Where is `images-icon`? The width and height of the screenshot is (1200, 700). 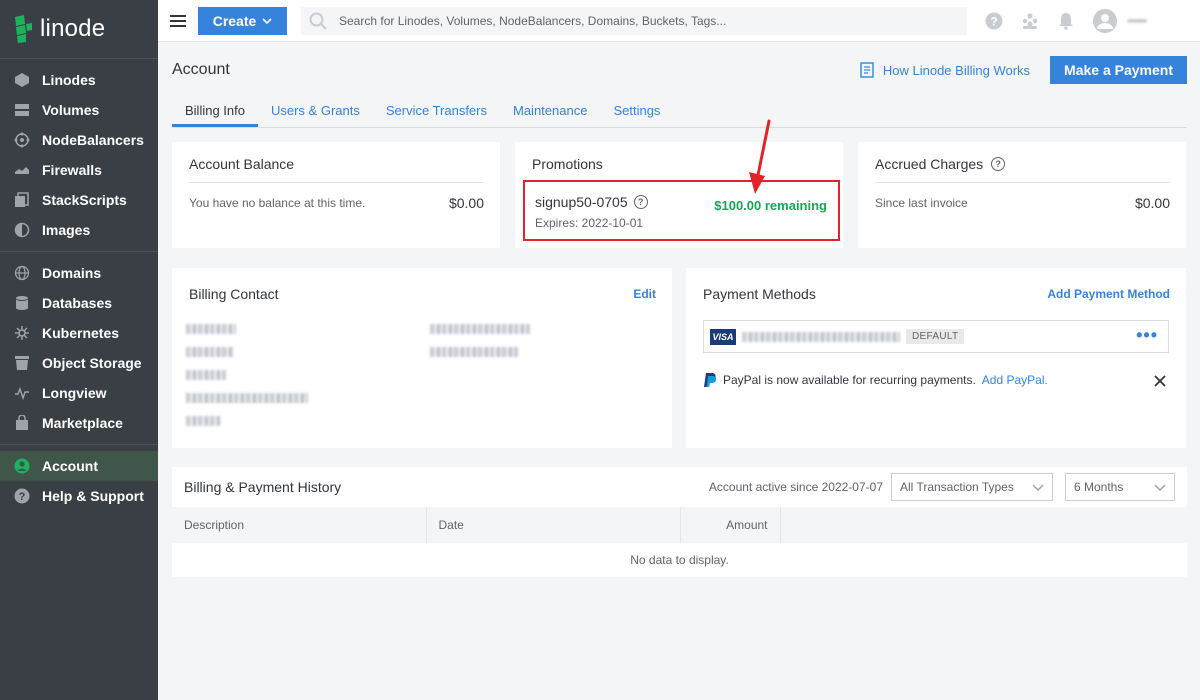
images-icon is located at coordinates (22, 230).